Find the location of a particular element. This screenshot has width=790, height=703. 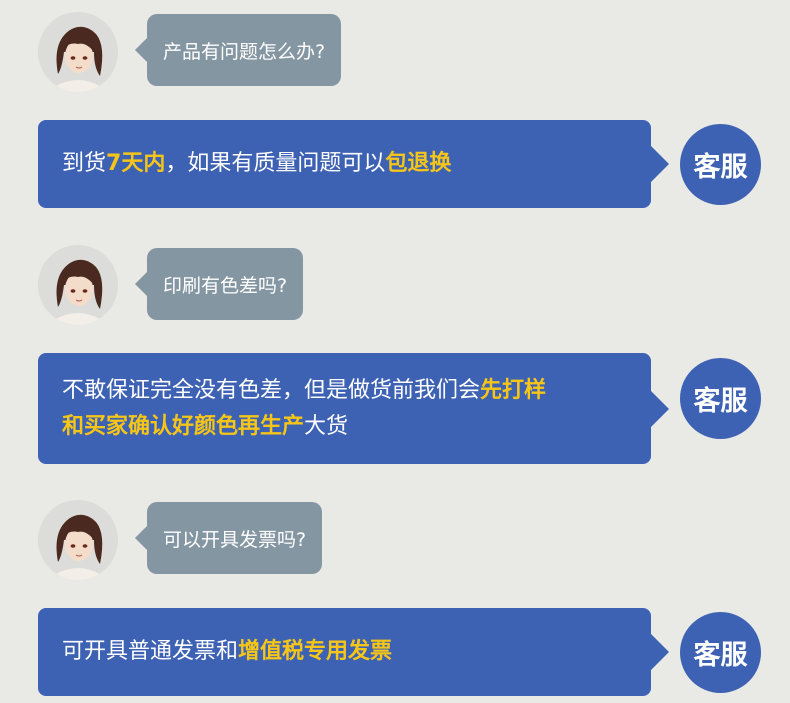

highlight-text: 包退换 is located at coordinates (418, 163).